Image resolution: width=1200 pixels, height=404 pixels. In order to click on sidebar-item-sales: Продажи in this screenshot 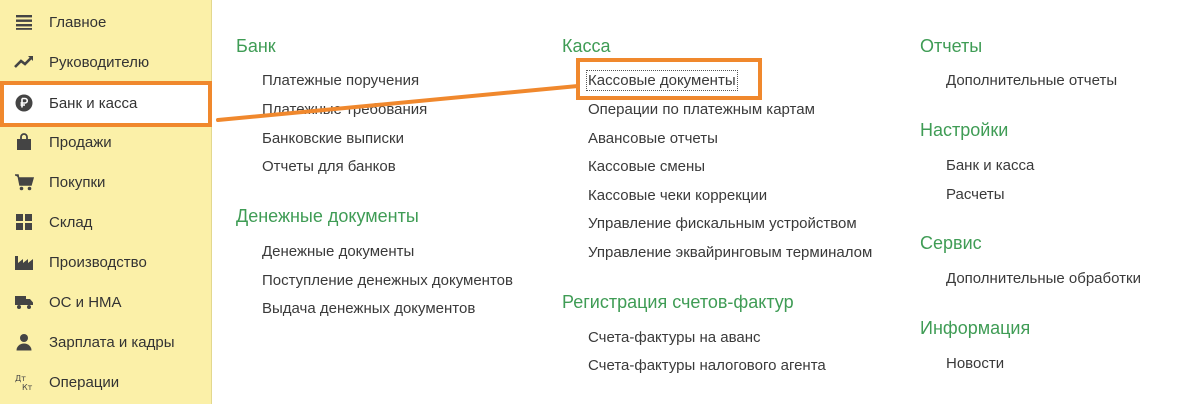, I will do `click(106, 142)`.